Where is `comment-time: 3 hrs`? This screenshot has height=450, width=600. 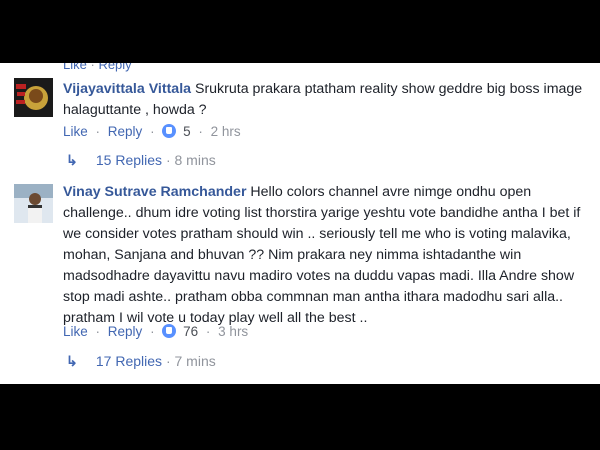
comment-time: 3 hrs is located at coordinates (233, 331).